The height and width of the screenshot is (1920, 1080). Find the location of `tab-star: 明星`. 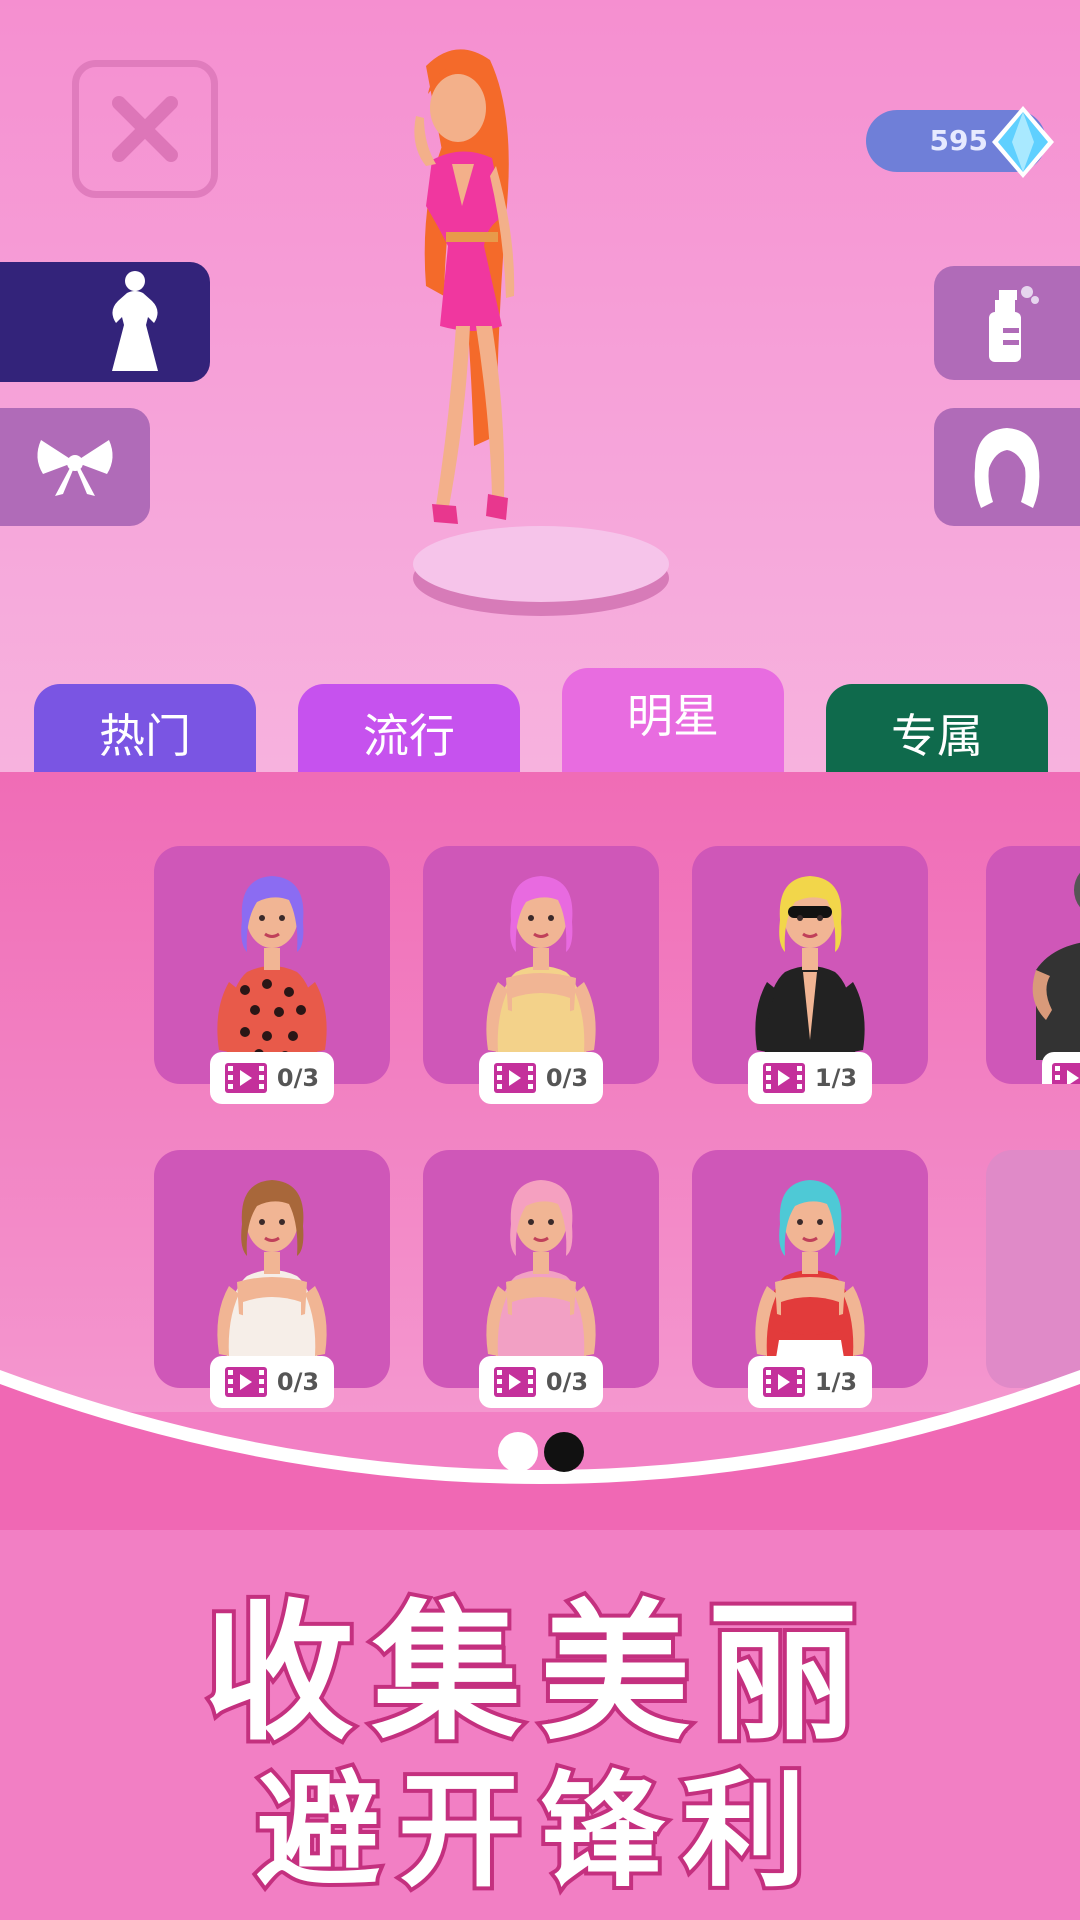

tab-star: 明星 is located at coordinates (673, 720).